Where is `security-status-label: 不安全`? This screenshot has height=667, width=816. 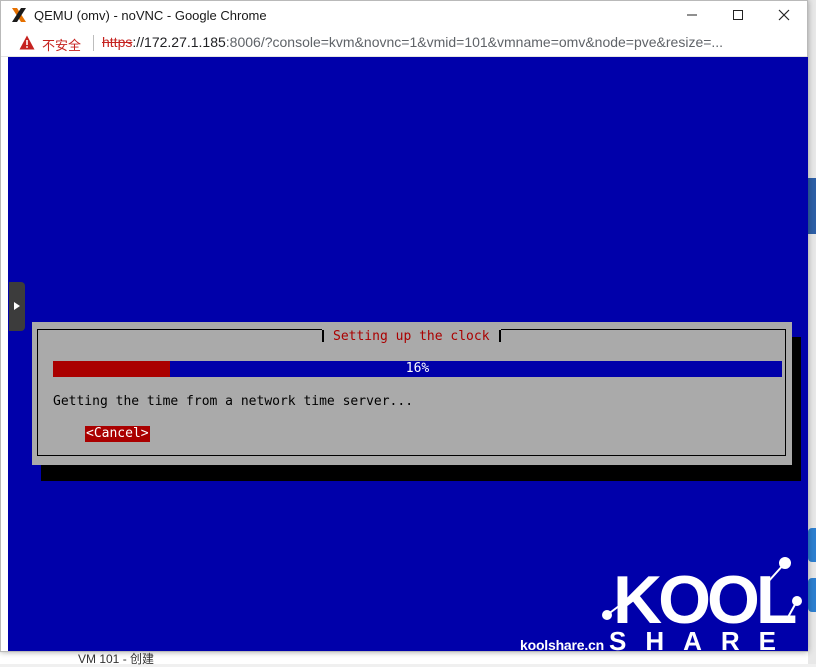
security-status-label: 不安全 is located at coordinates (61, 44).